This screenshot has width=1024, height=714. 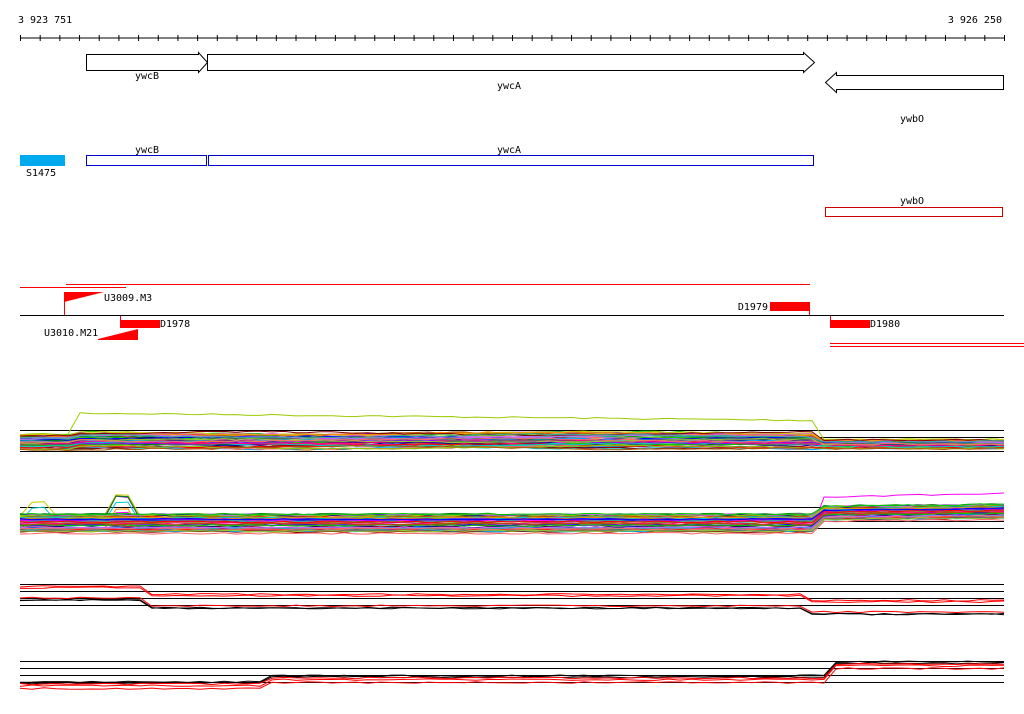 What do you see at coordinates (865, 323) in the screenshot?
I see `downshift-d1980: D1980` at bounding box center [865, 323].